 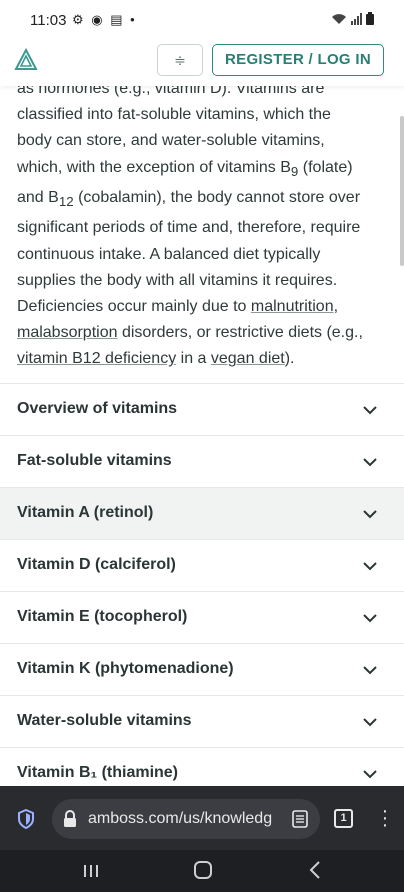 I want to click on register-login-button: REGISTER / LOG IN, so click(x=298, y=60).